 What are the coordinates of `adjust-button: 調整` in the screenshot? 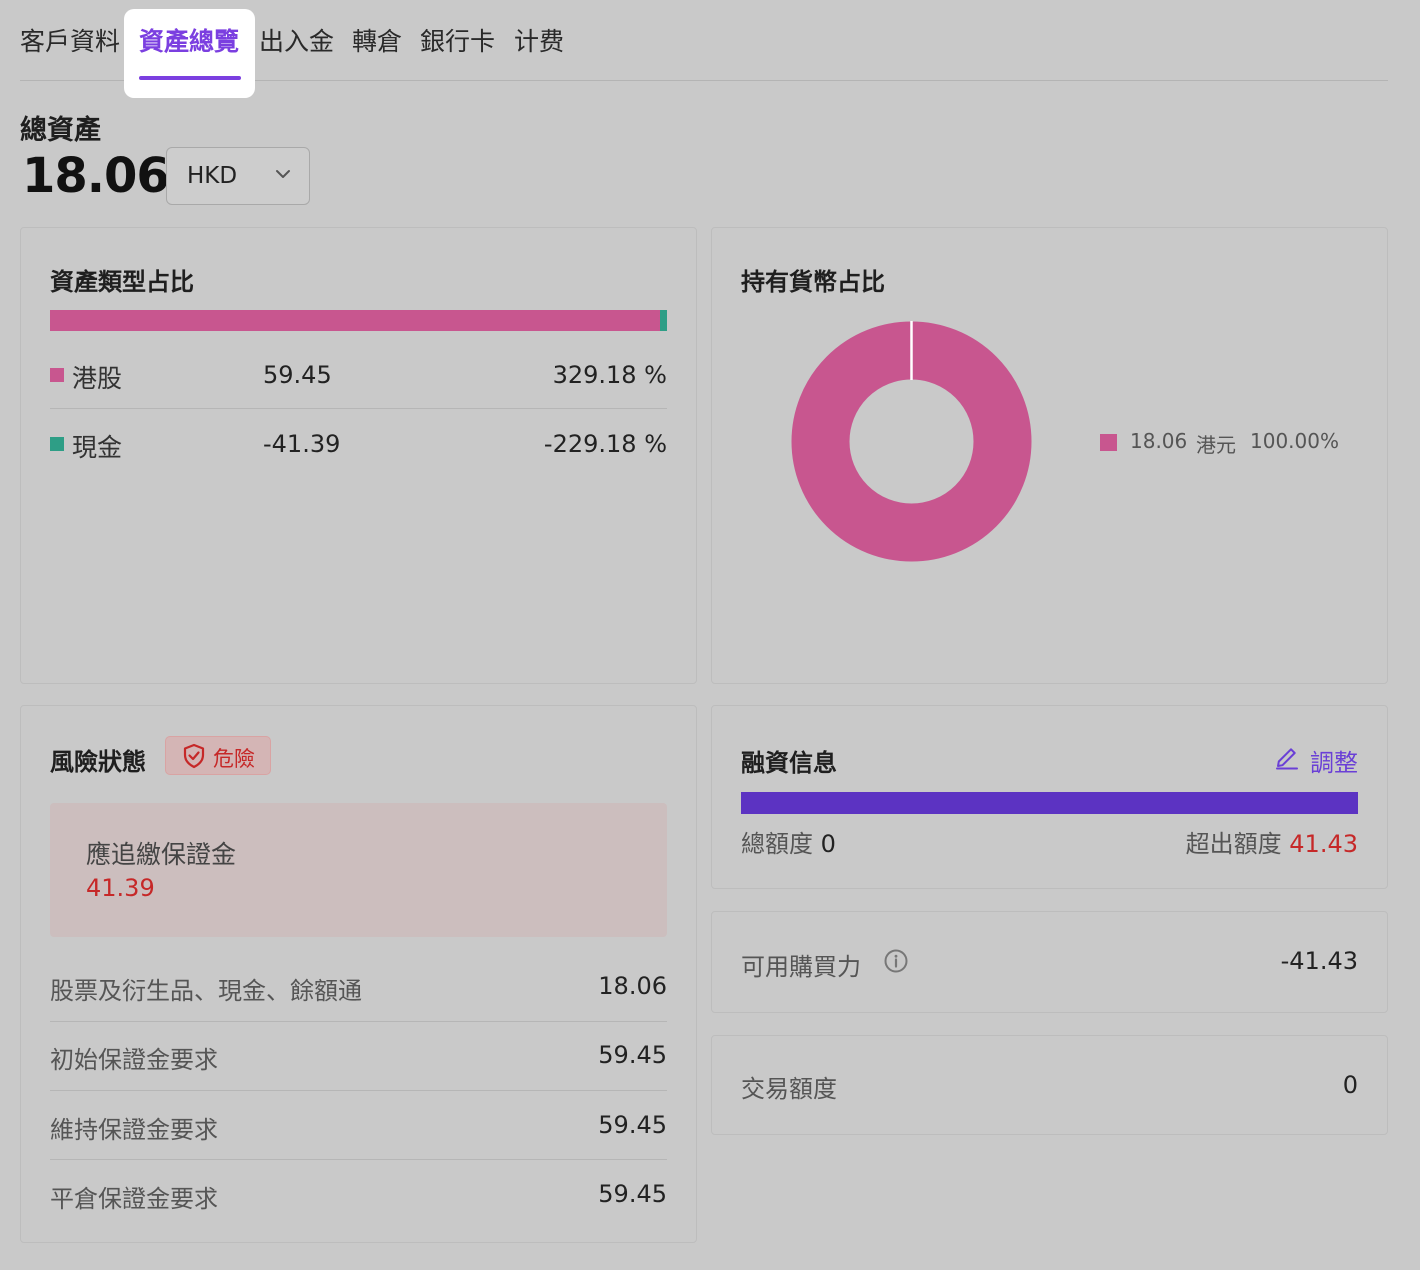 It's located at (1317, 760).